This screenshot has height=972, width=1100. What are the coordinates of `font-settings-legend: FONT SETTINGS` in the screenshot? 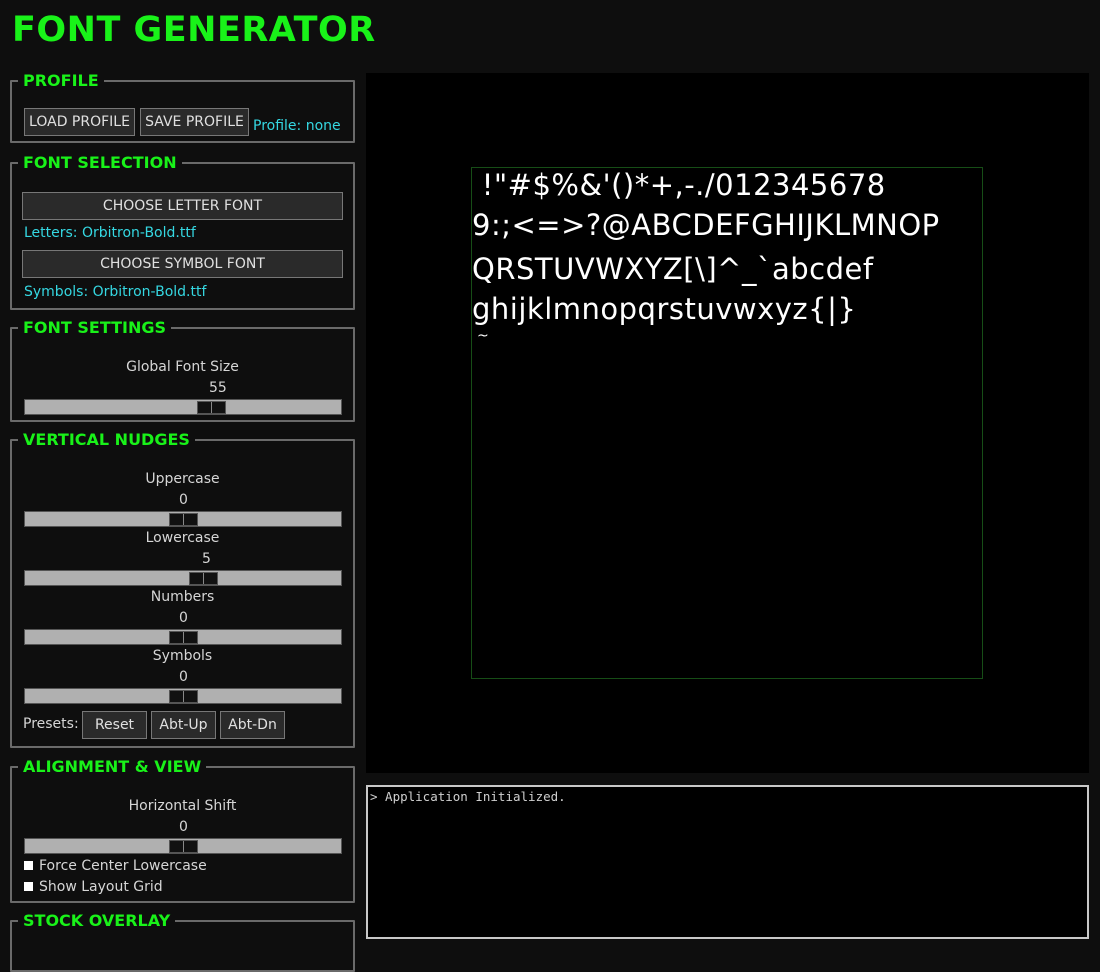 It's located at (95, 327).